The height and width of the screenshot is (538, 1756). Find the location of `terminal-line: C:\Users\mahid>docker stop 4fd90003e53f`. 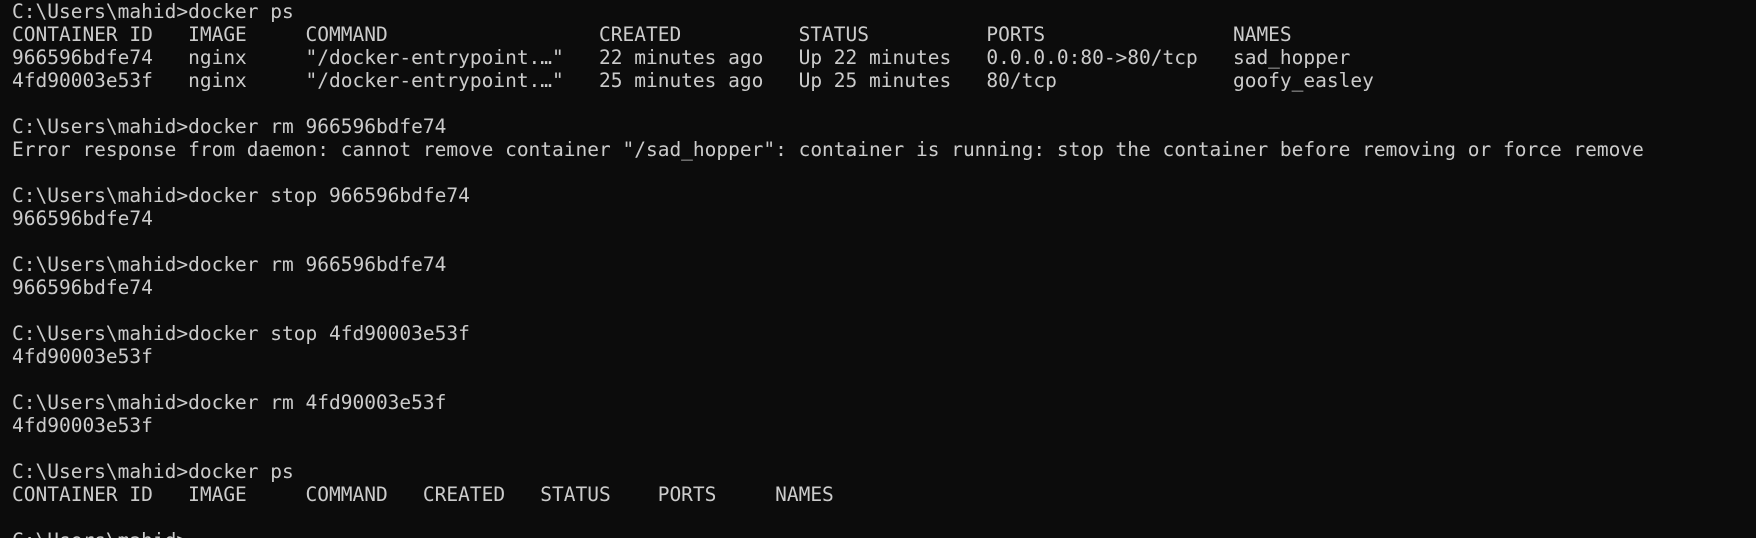

terminal-line: C:\Users\mahid>docker stop 4fd90003e53f is located at coordinates (241, 333).